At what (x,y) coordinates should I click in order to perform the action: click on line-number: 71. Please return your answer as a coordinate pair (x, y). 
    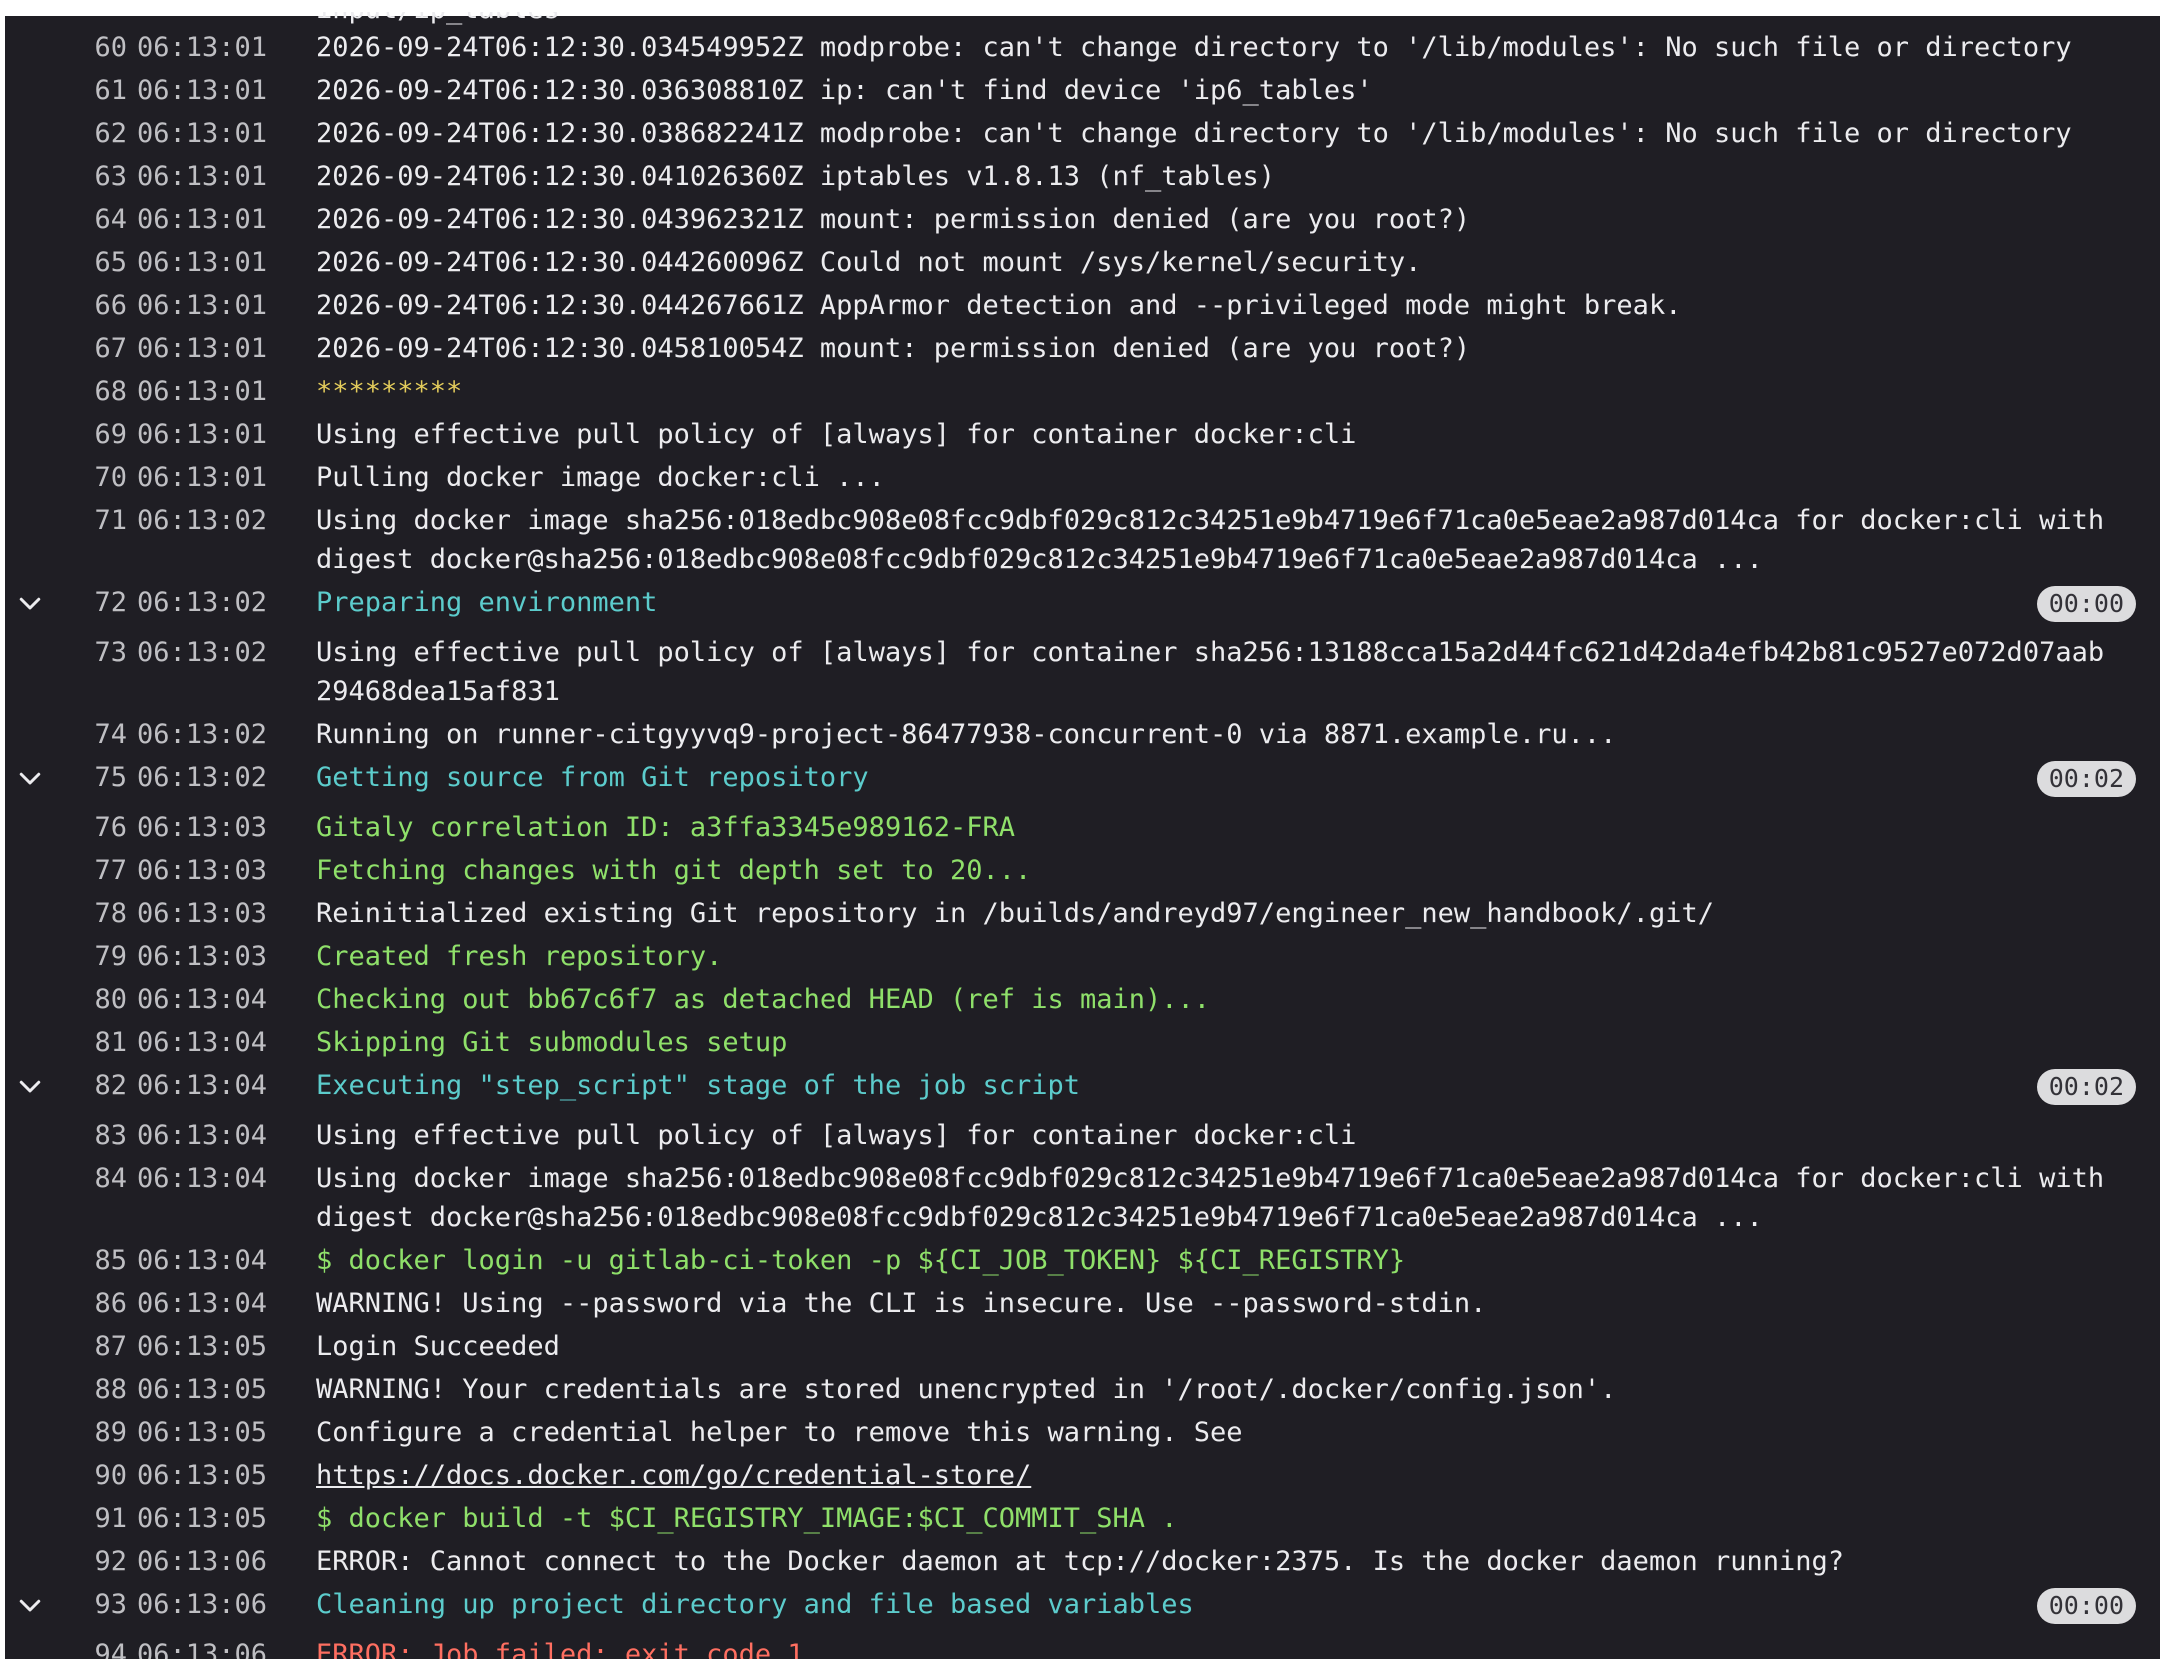
    Looking at the image, I should click on (91, 520).